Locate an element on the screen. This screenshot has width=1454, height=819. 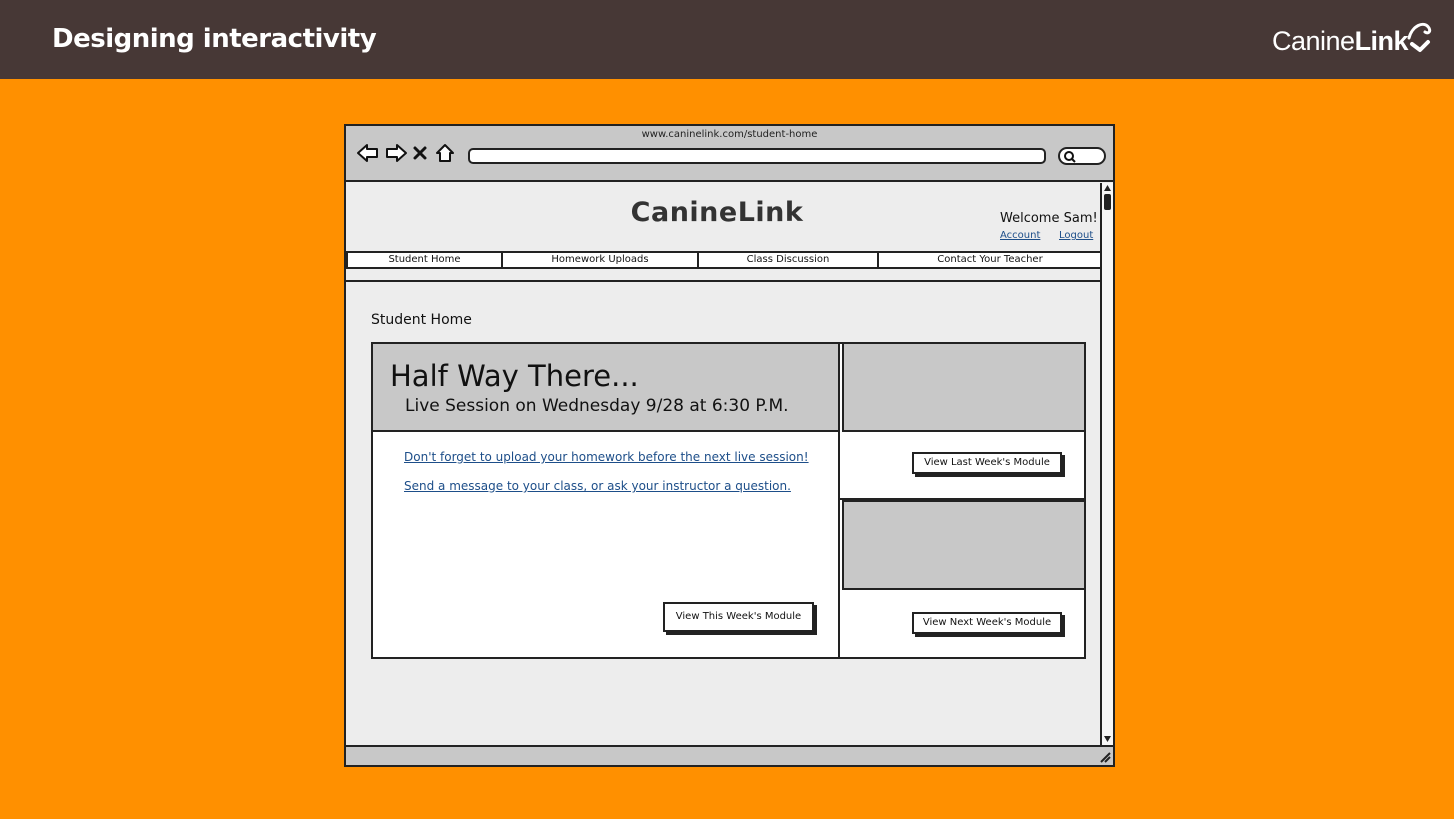
browser-search-field is located at coordinates (1082, 156).